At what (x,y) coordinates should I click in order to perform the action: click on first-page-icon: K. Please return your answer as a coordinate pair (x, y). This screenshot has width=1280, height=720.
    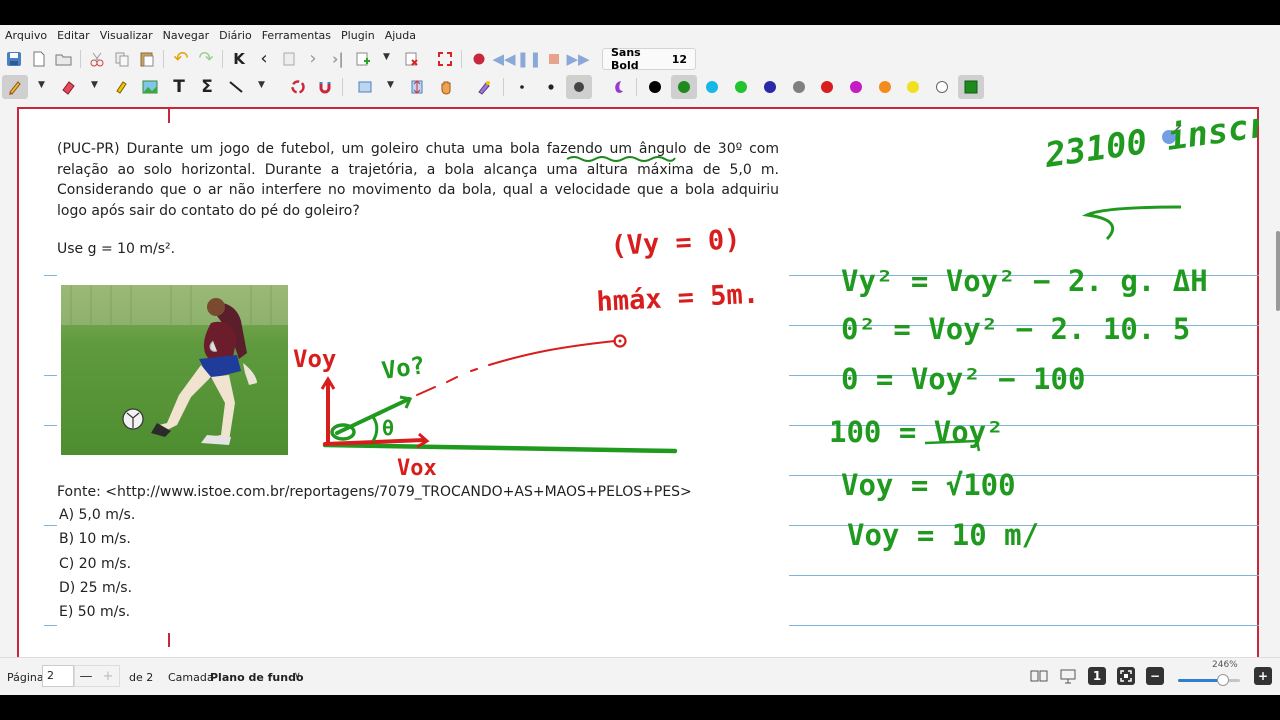
    Looking at the image, I should click on (239, 59).